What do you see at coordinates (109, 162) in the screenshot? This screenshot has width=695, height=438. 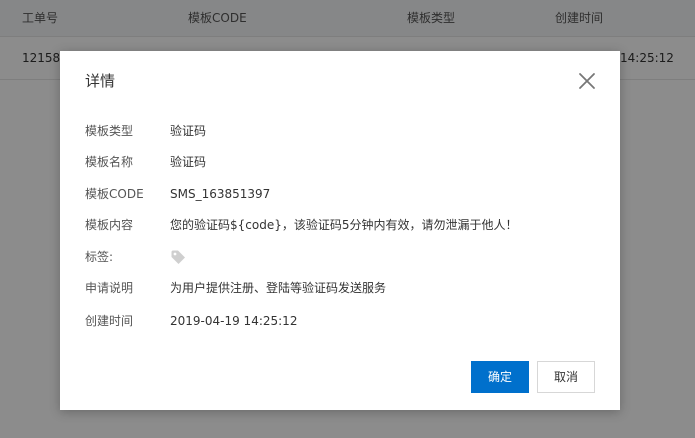 I see `field-label: 模板名称` at bounding box center [109, 162].